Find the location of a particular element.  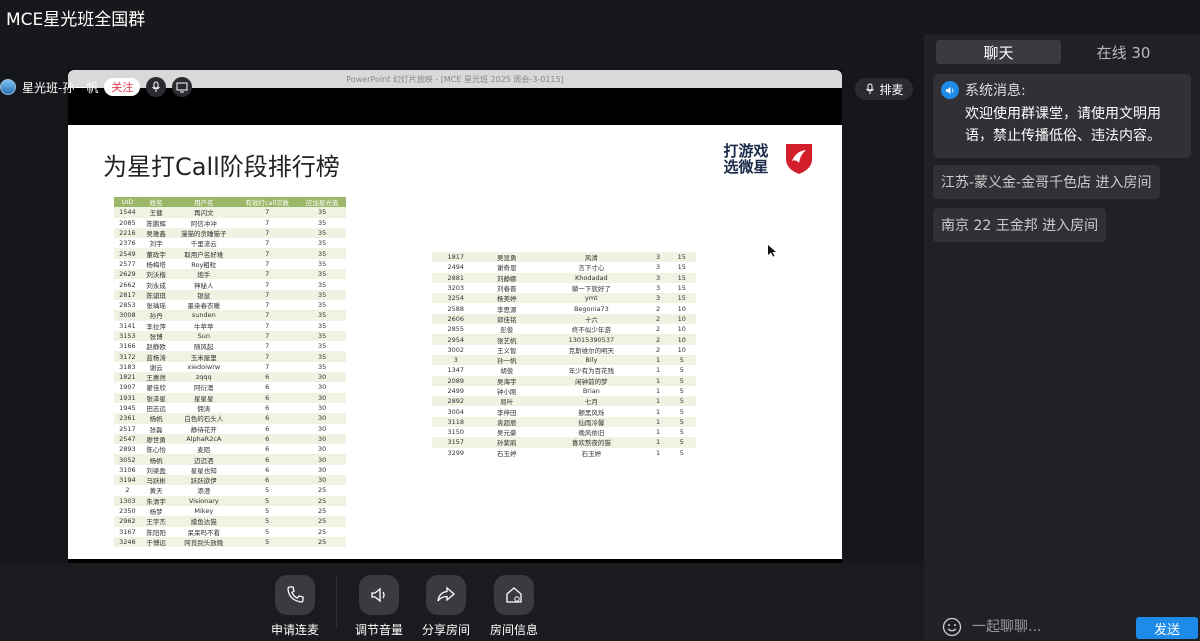

tab-online: 在线 30 is located at coordinates (1123, 52).